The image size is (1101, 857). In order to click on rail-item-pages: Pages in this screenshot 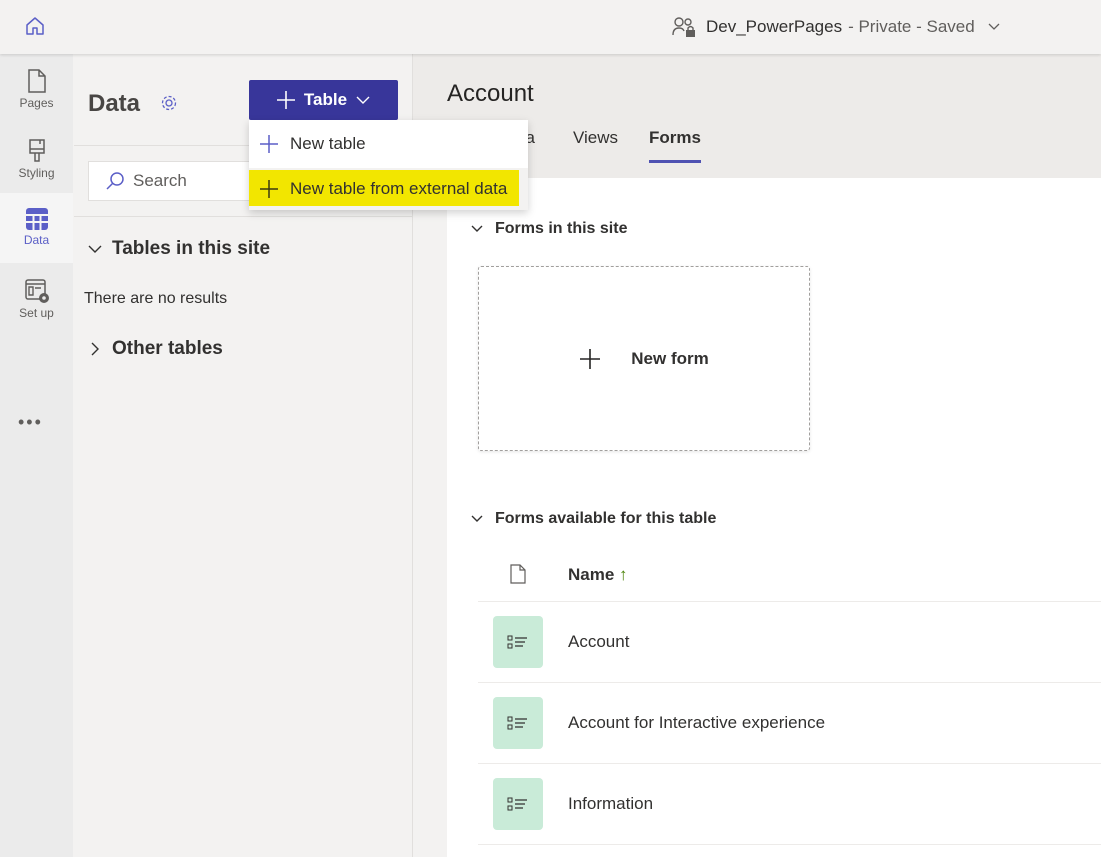, I will do `click(36, 89)`.